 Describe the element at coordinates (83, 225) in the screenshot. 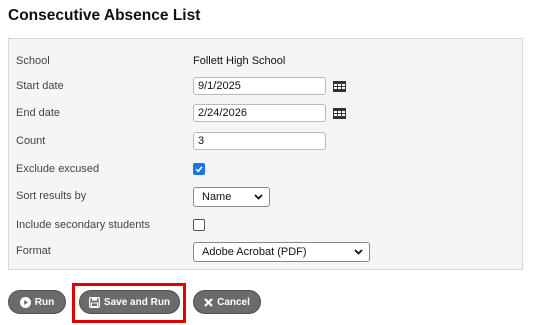

I see `include-secondary-label: Include secondary students` at that location.